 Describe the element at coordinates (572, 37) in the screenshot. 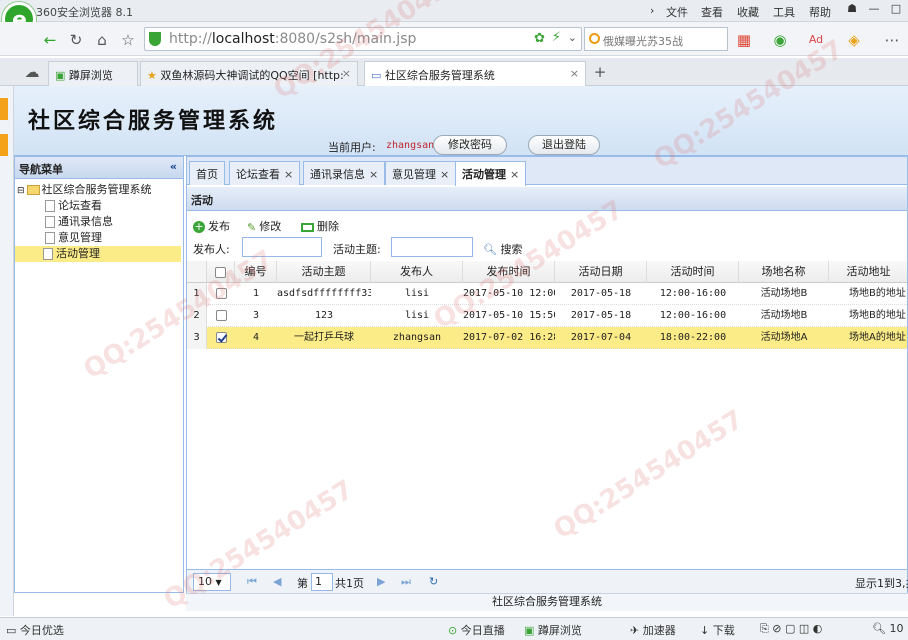

I see `url-dropdown-icon: ⌄` at that location.